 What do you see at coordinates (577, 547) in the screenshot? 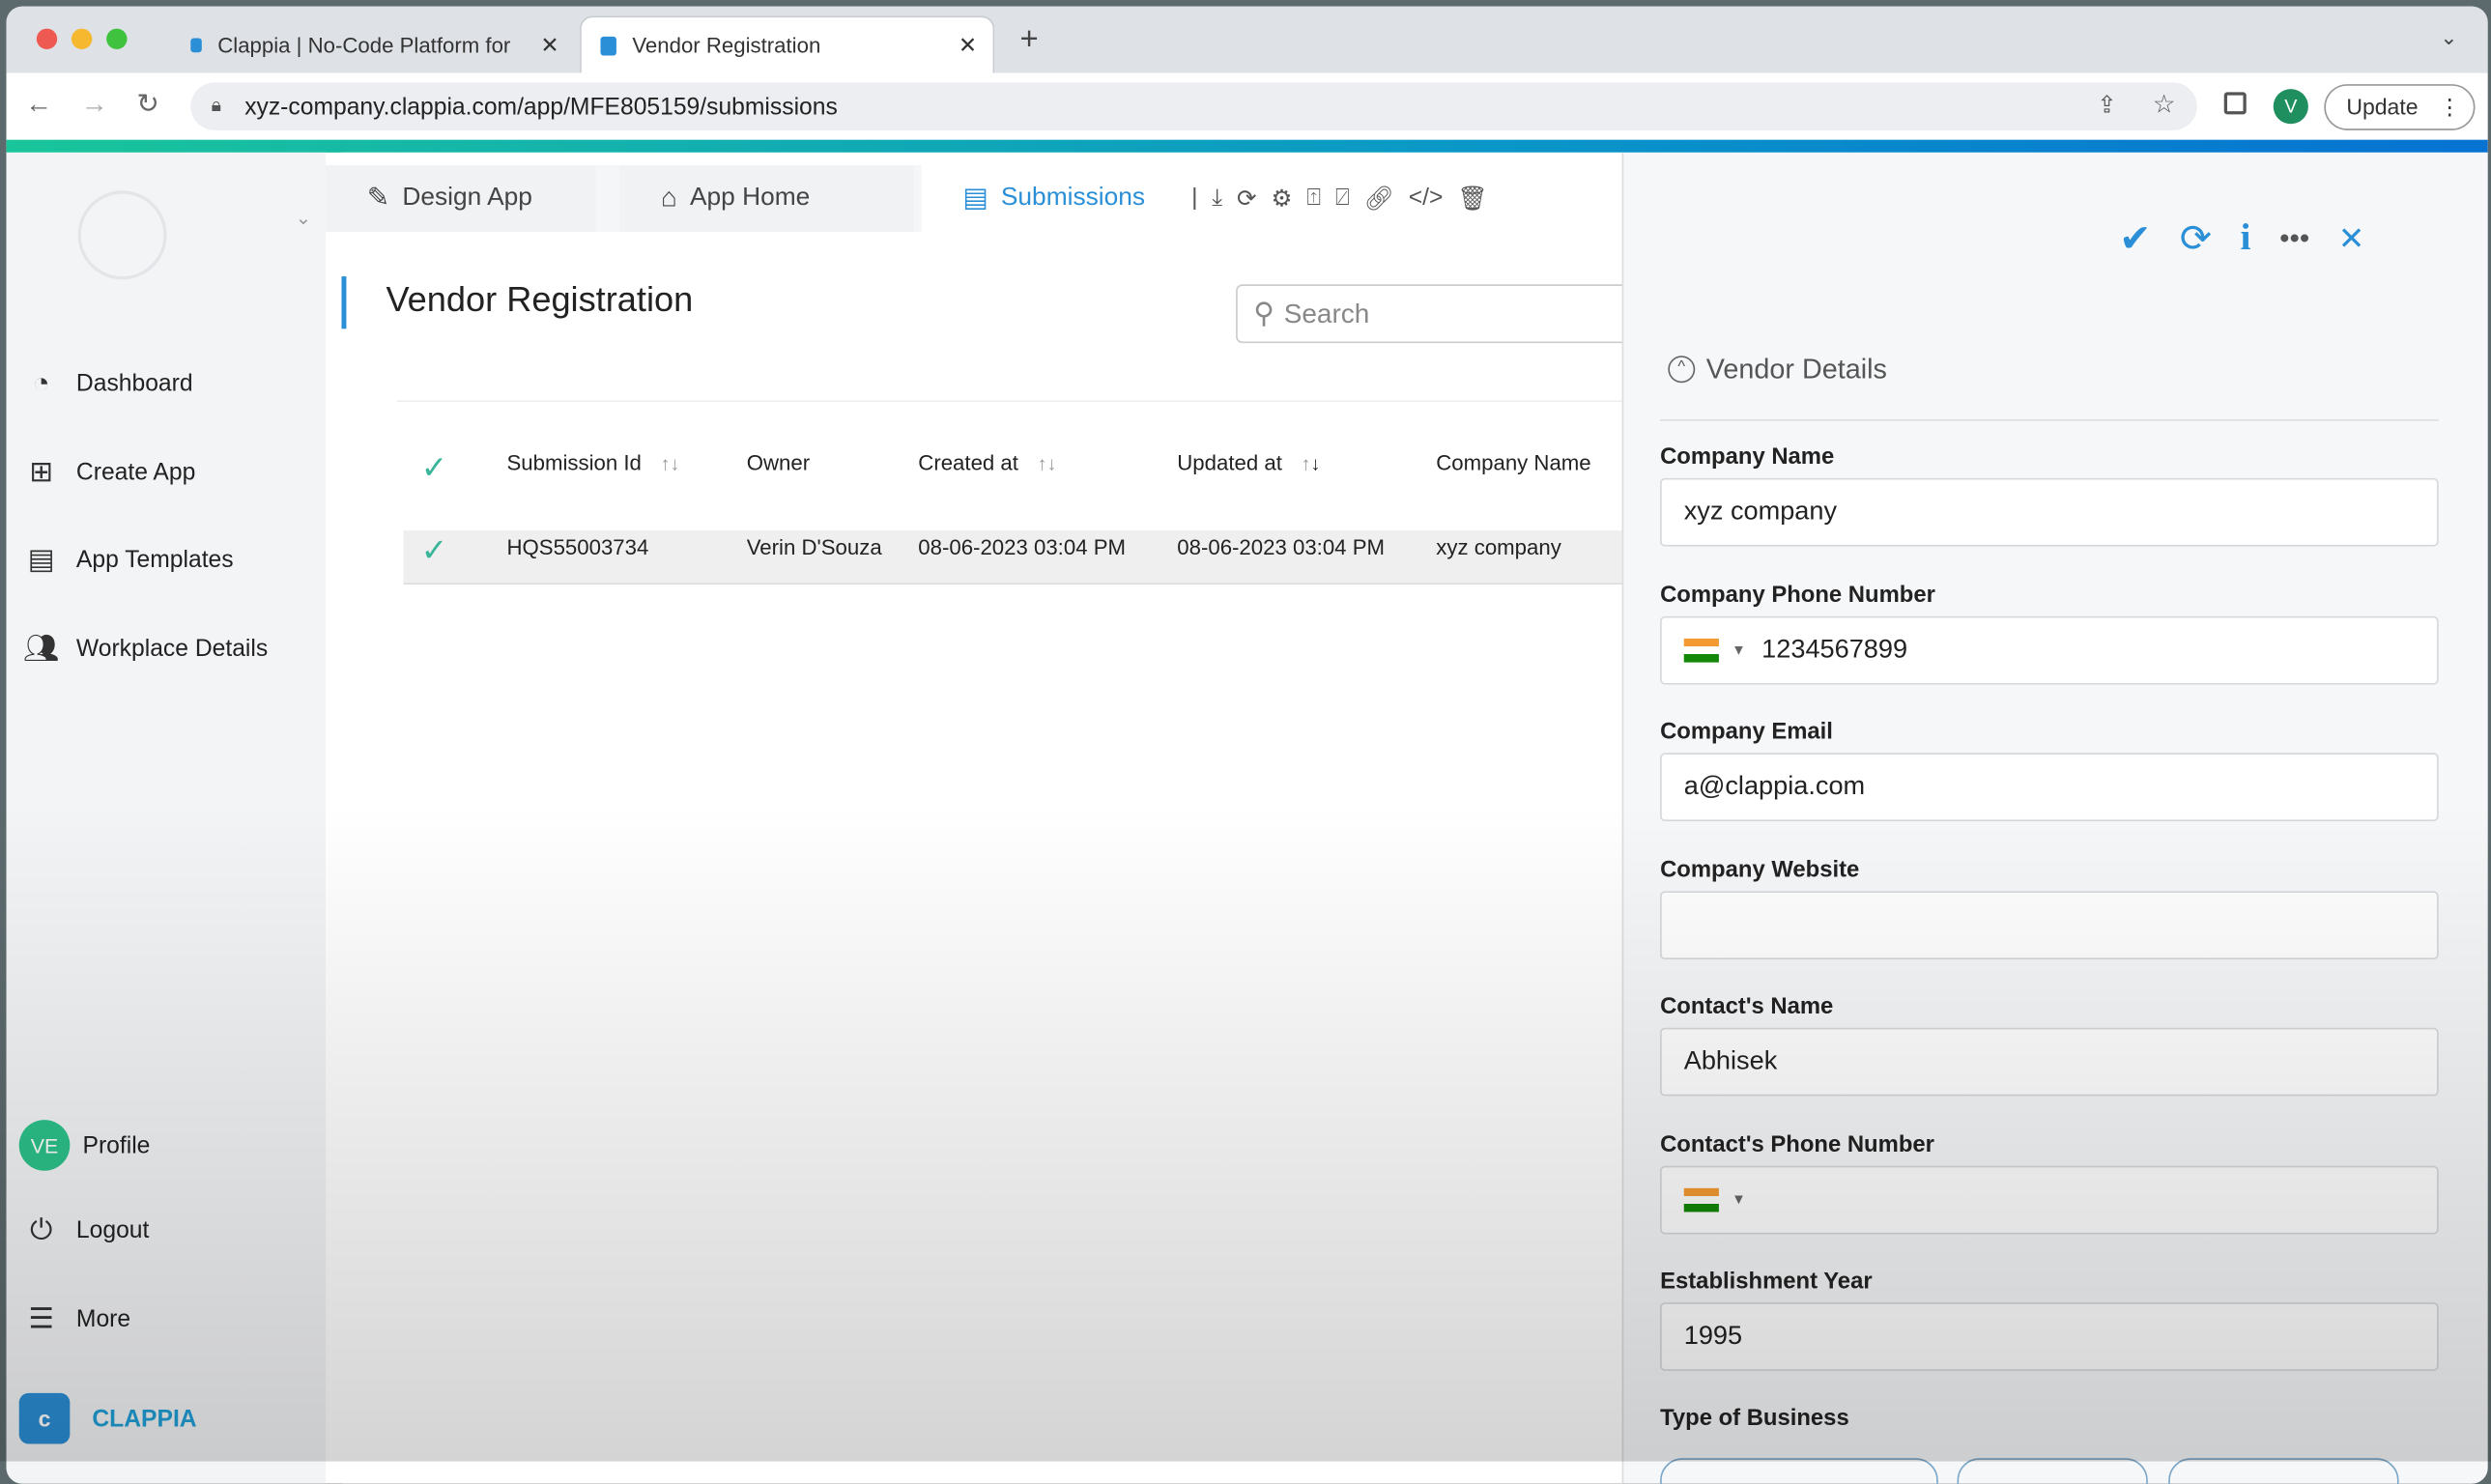
I see `cell-submission-id: HQS55003734` at bounding box center [577, 547].